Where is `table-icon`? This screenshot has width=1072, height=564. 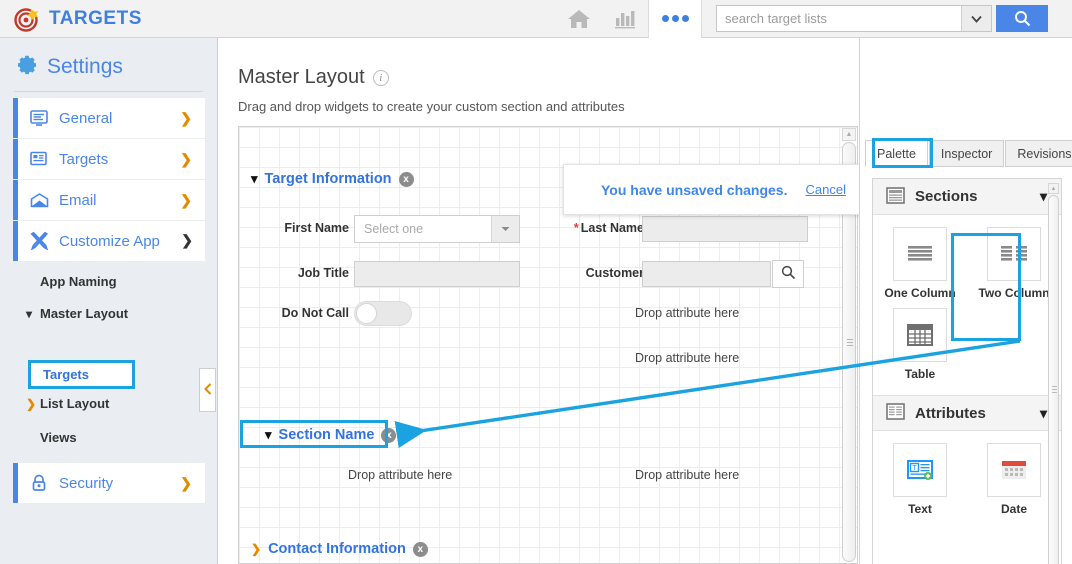
table-icon is located at coordinates (920, 335).